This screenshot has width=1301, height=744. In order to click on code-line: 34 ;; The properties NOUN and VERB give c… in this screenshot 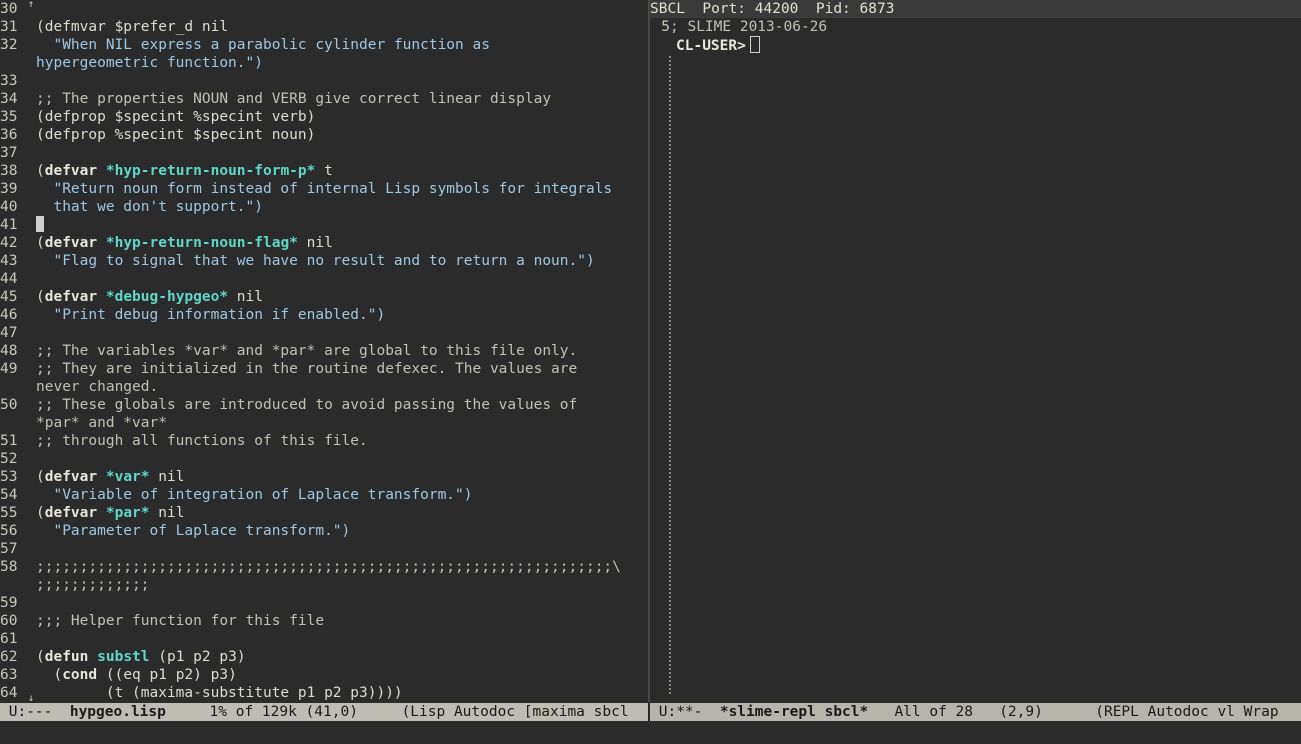, I will do `click(324, 99)`.